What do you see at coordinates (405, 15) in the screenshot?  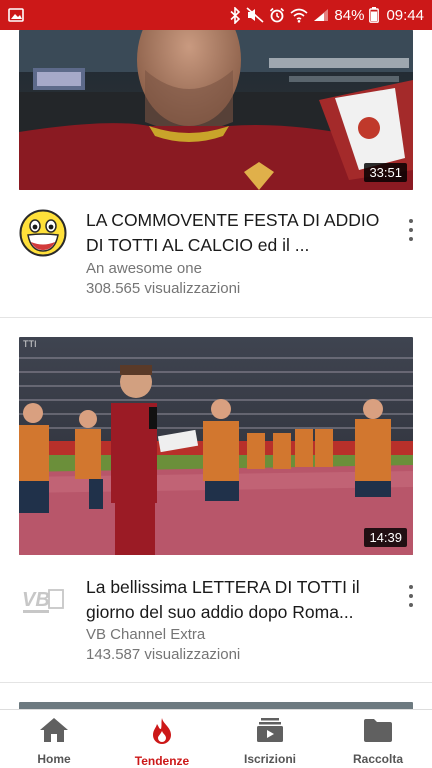 I see `status-clock: 09:44` at bounding box center [405, 15].